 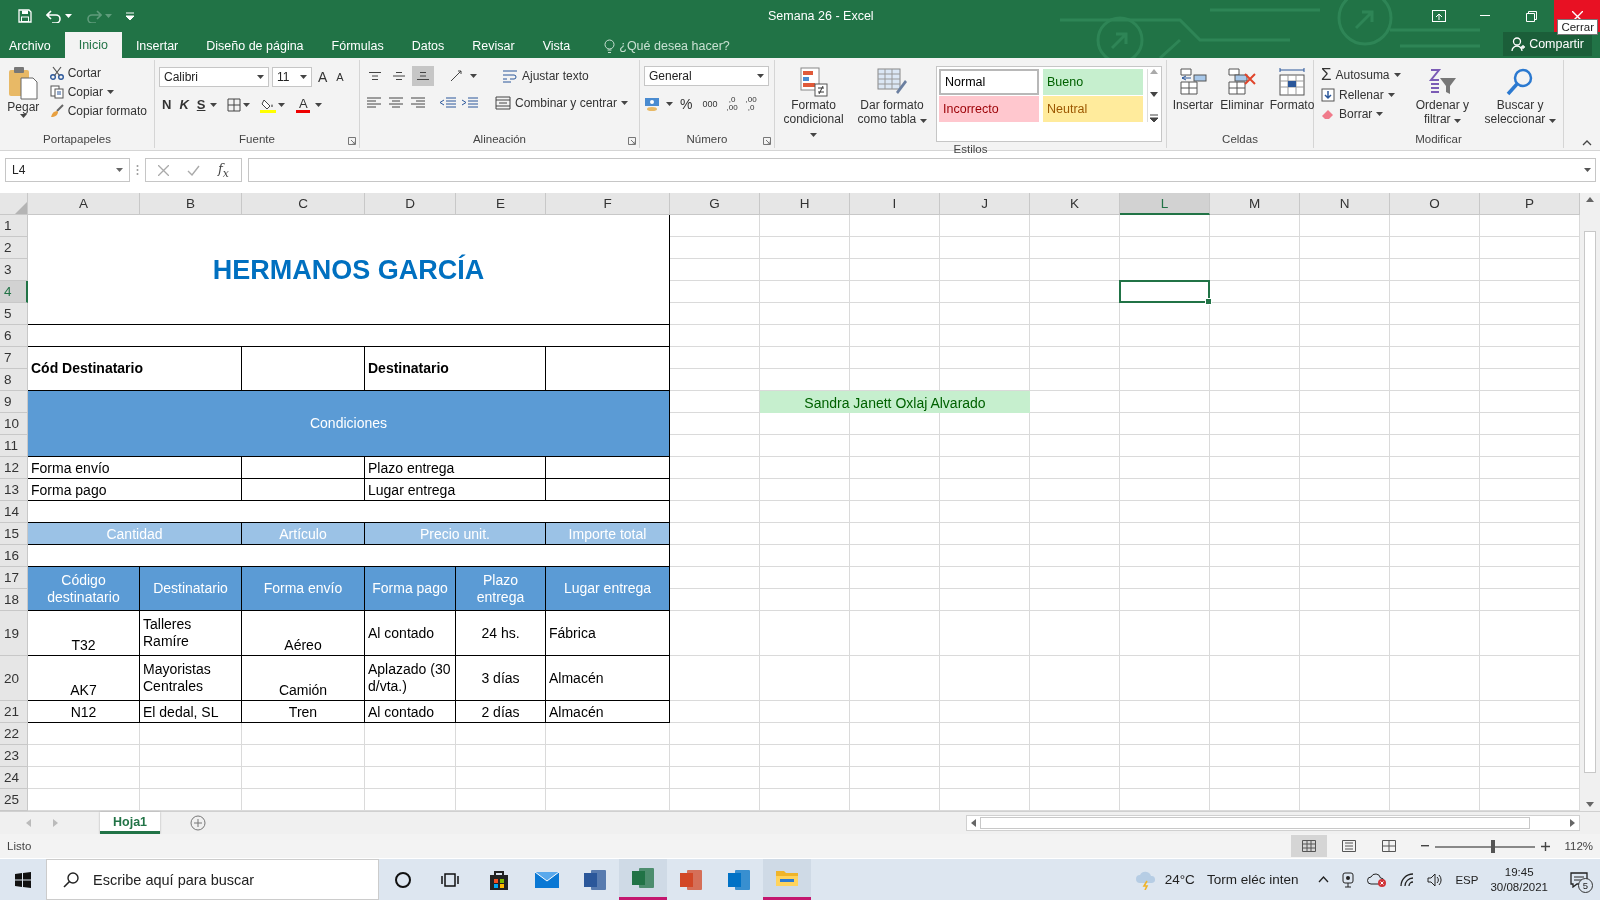 What do you see at coordinates (493, 46) in the screenshot?
I see `ribbon-tab: Revisar` at bounding box center [493, 46].